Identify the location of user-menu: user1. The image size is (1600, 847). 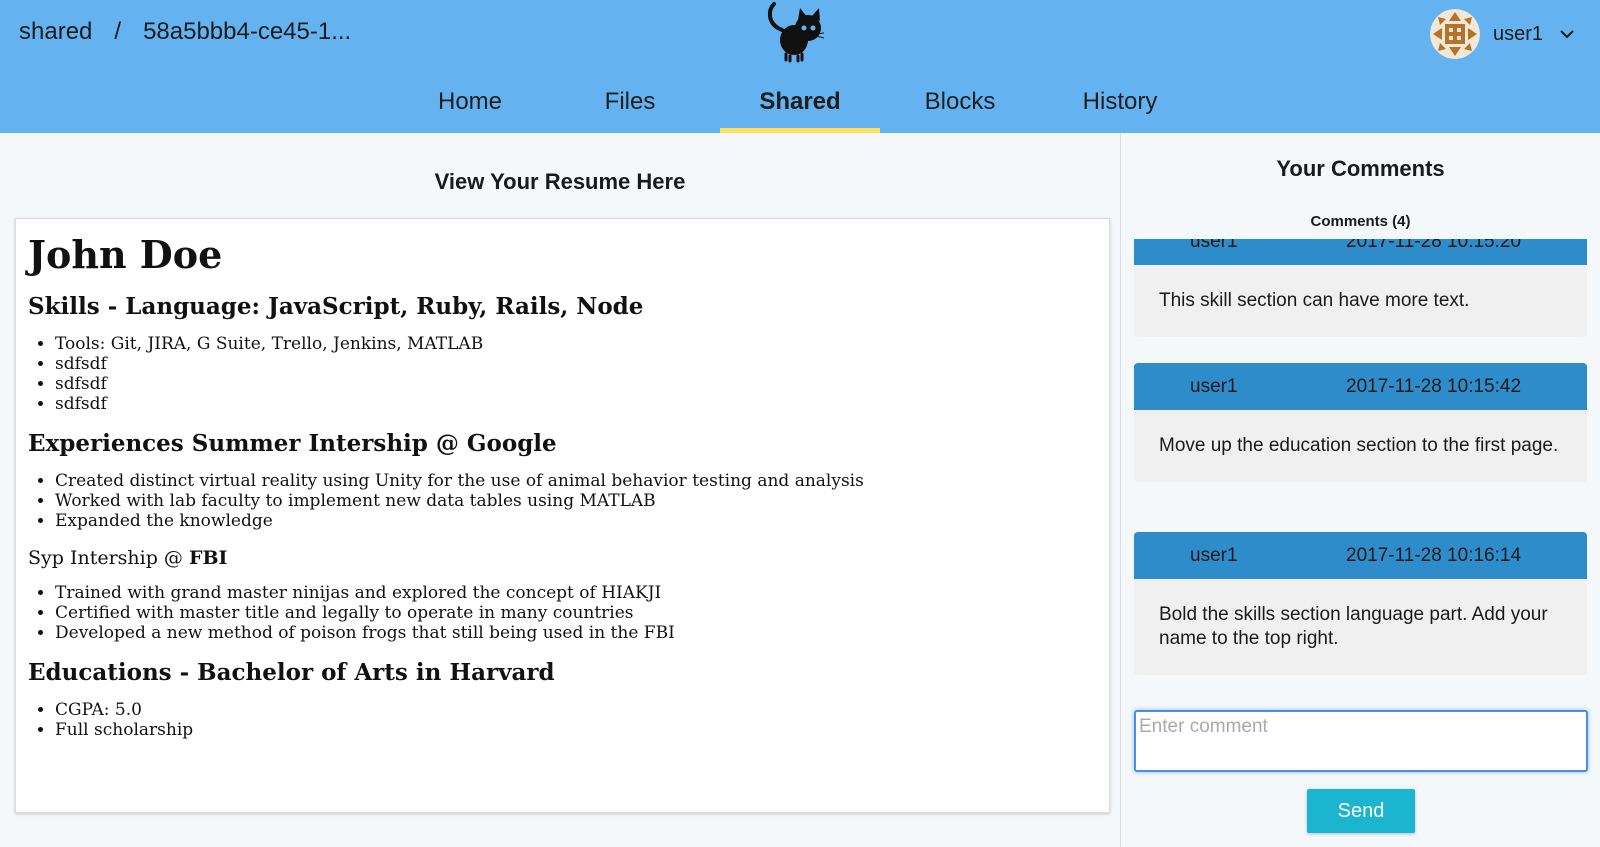
(1503, 34).